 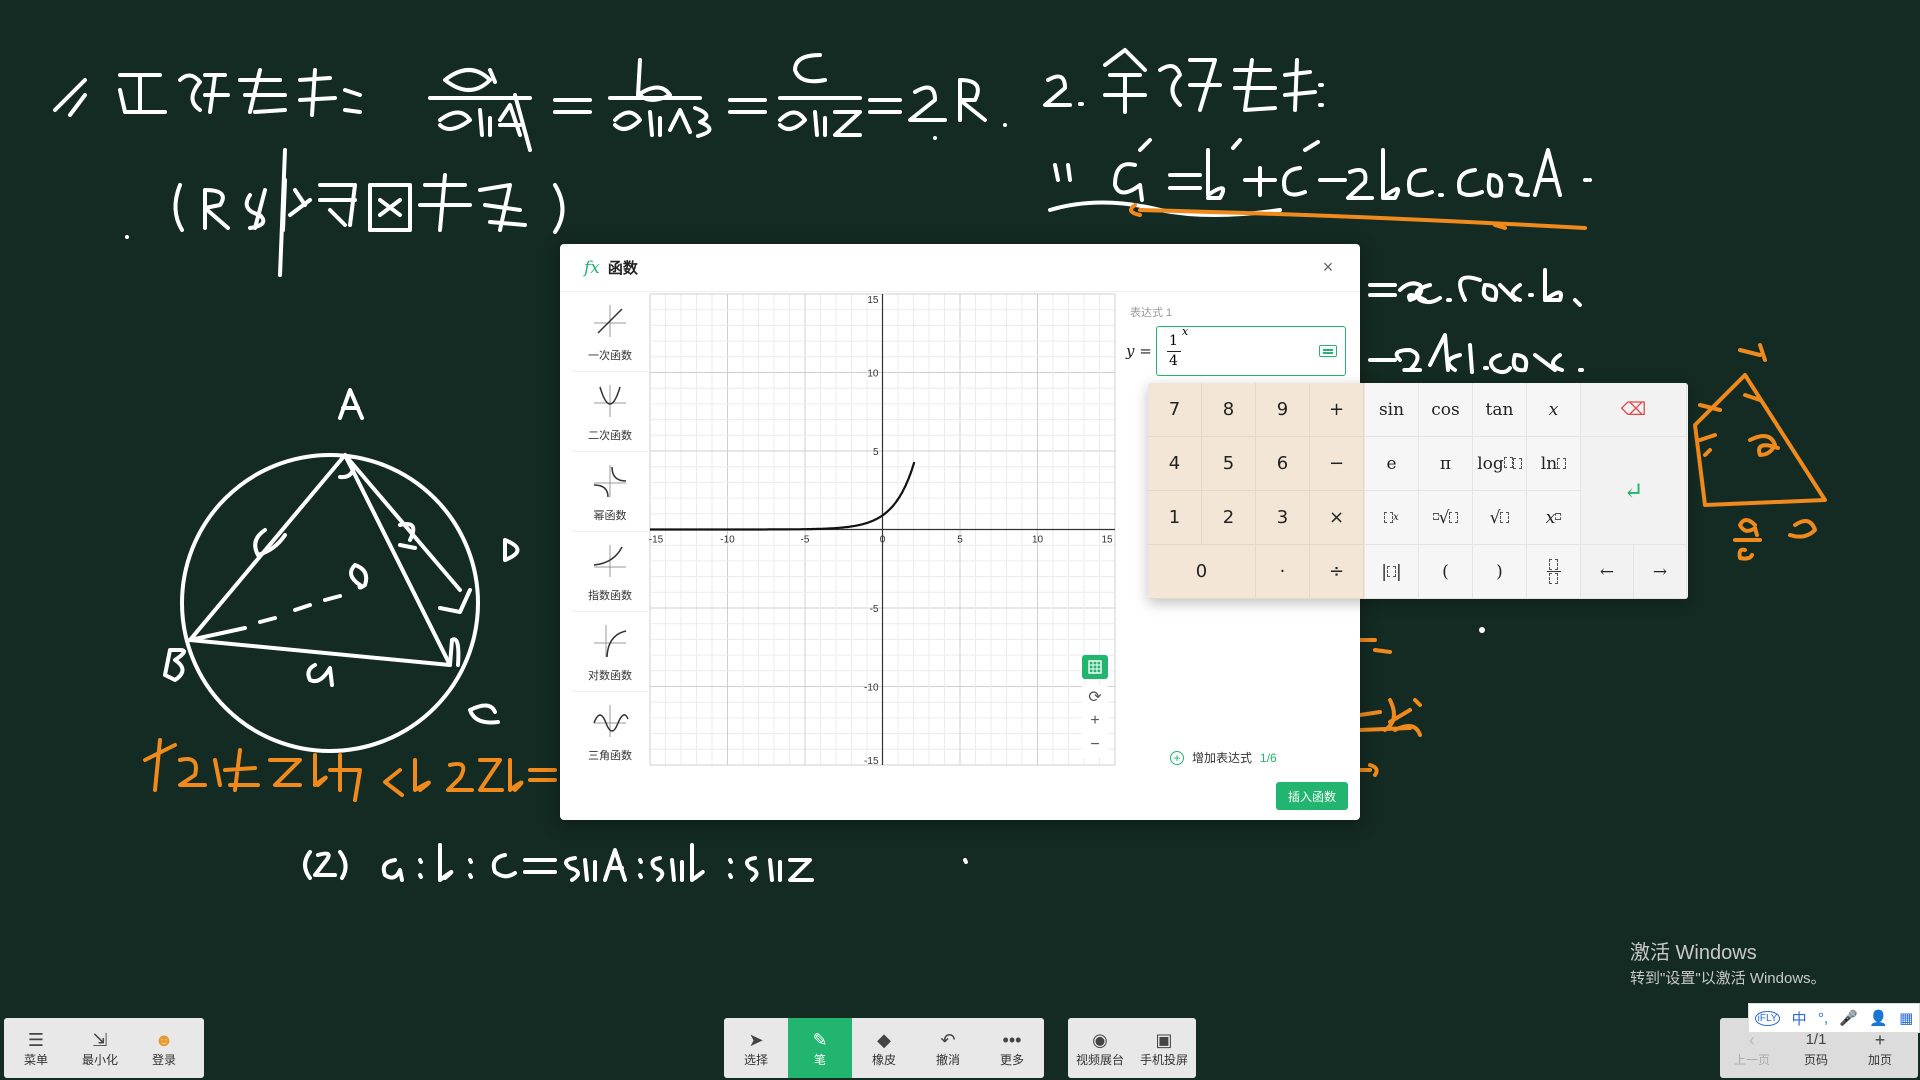 What do you see at coordinates (1099, 1059) in the screenshot?
I see `video-booth-label: 视频展台` at bounding box center [1099, 1059].